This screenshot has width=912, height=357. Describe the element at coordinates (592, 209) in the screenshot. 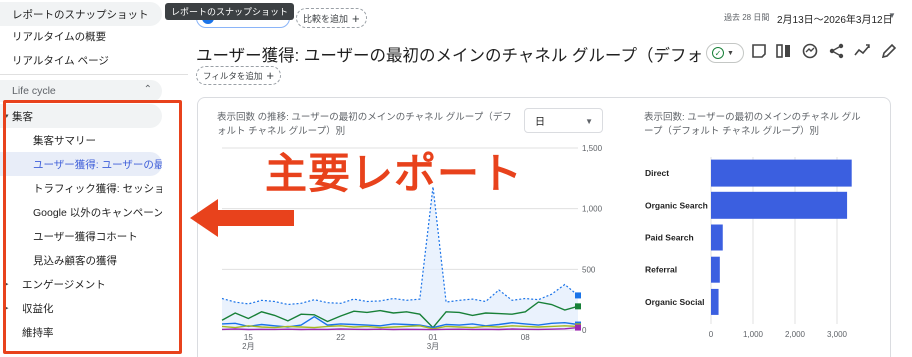

I see `y-tick-label: 1,000` at that location.